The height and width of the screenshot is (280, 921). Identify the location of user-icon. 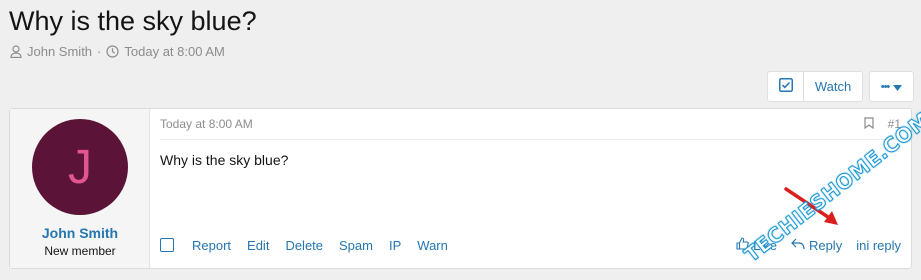
(16, 51).